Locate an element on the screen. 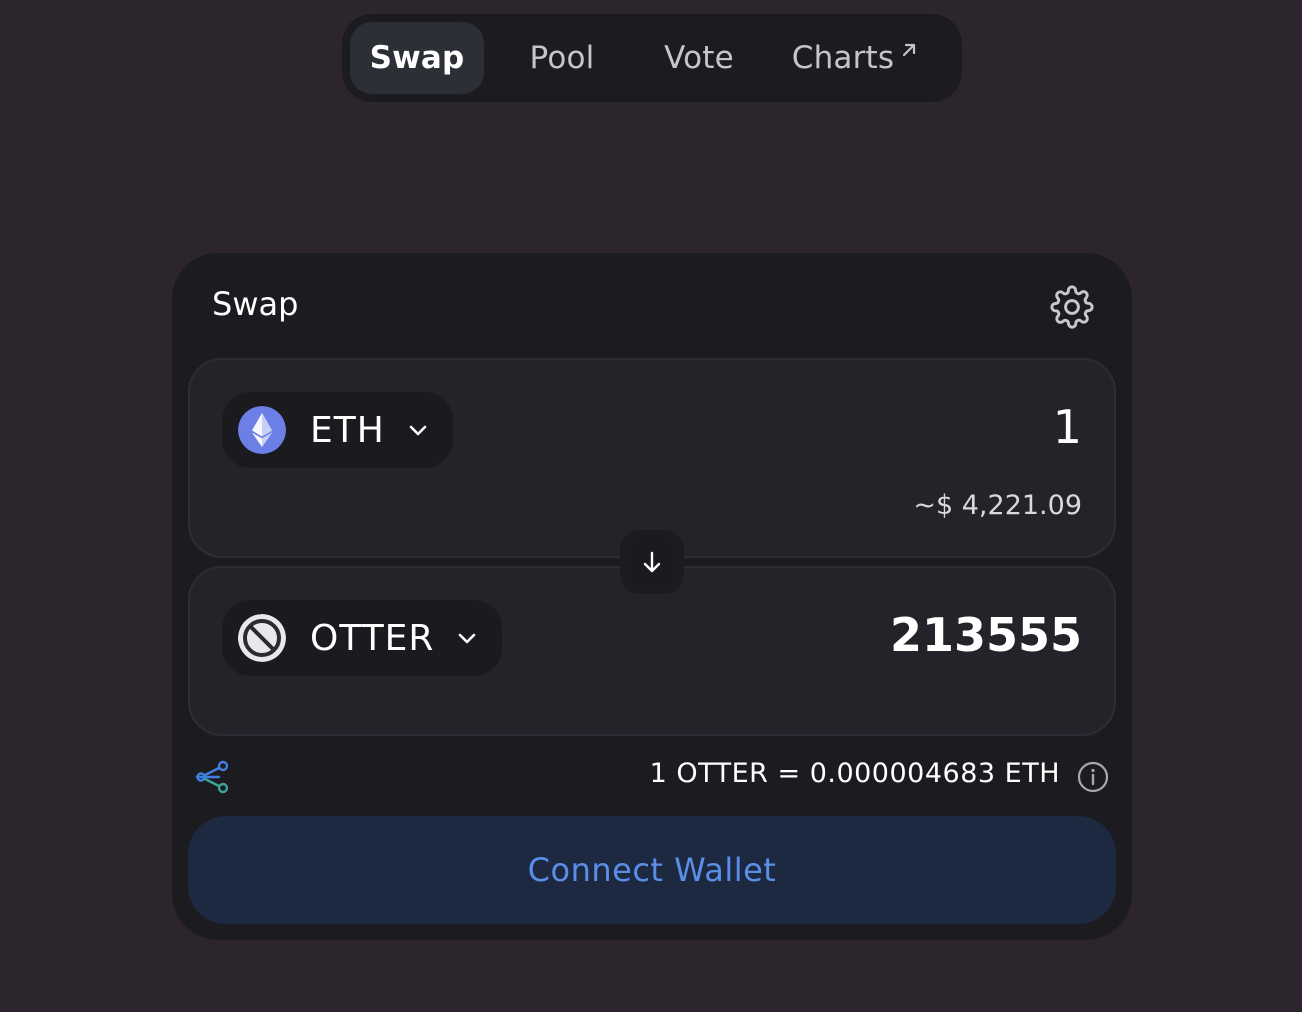  tab-swap: Swap is located at coordinates (417, 58).